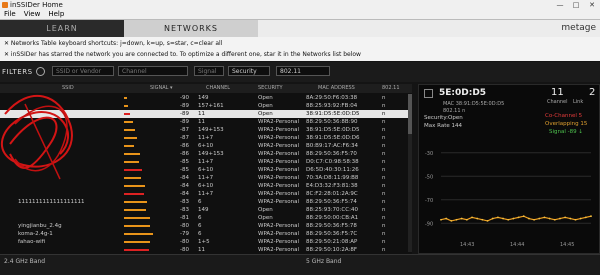  What do you see at coordinates (209, 71) in the screenshot?
I see `signal-filter-input: Signal` at bounding box center [209, 71].